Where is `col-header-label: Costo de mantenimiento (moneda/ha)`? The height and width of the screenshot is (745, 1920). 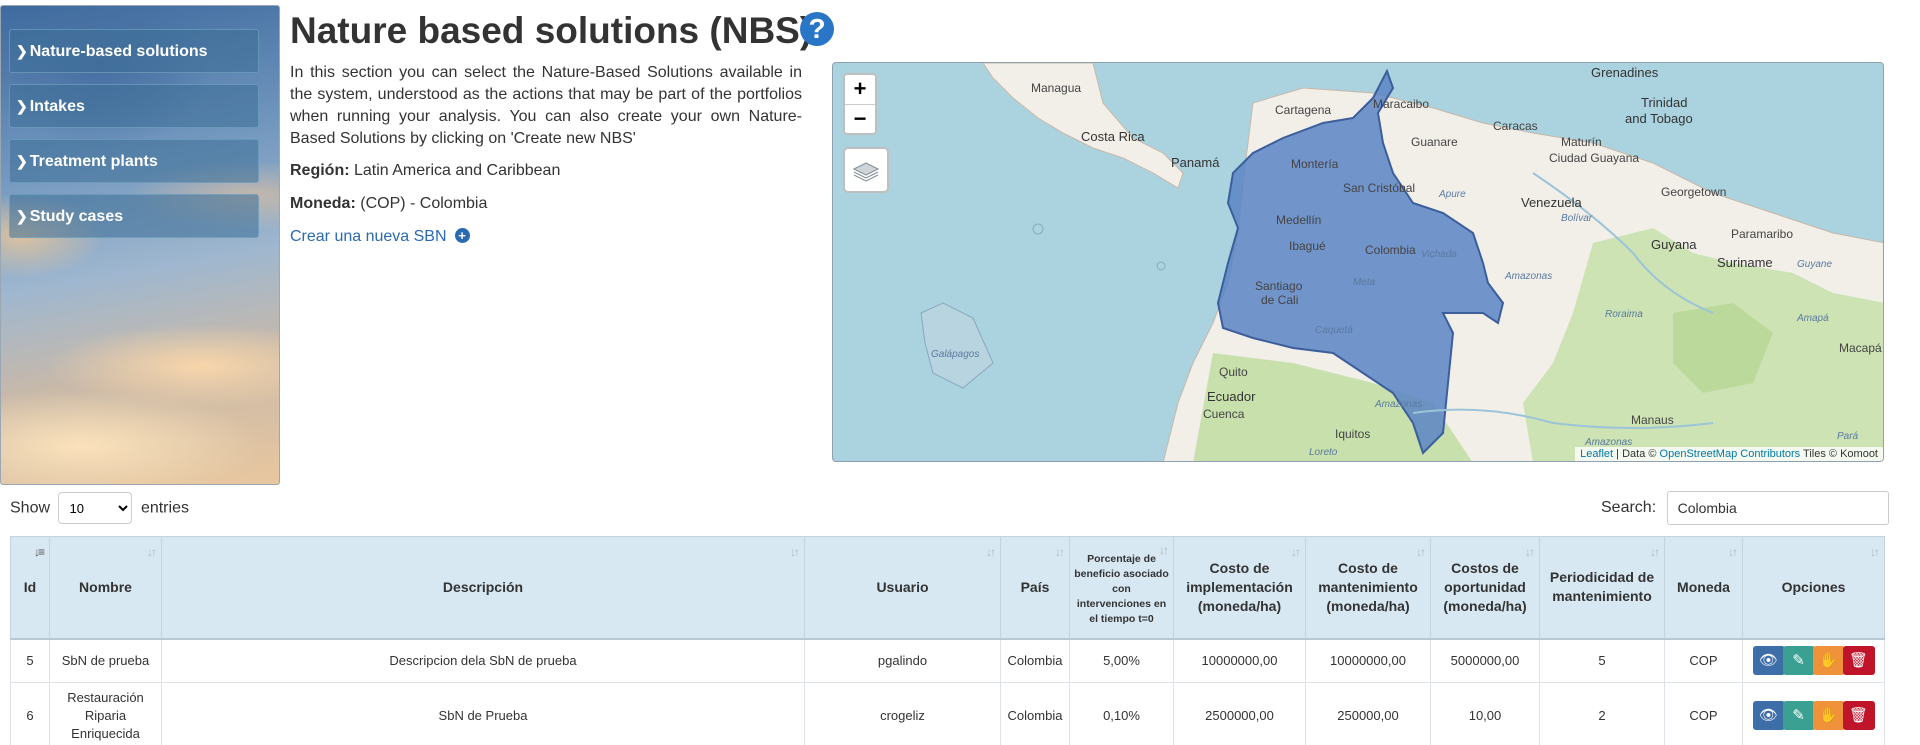
col-header-label: Costo de mantenimiento (moneda/ha) is located at coordinates (1368, 586).